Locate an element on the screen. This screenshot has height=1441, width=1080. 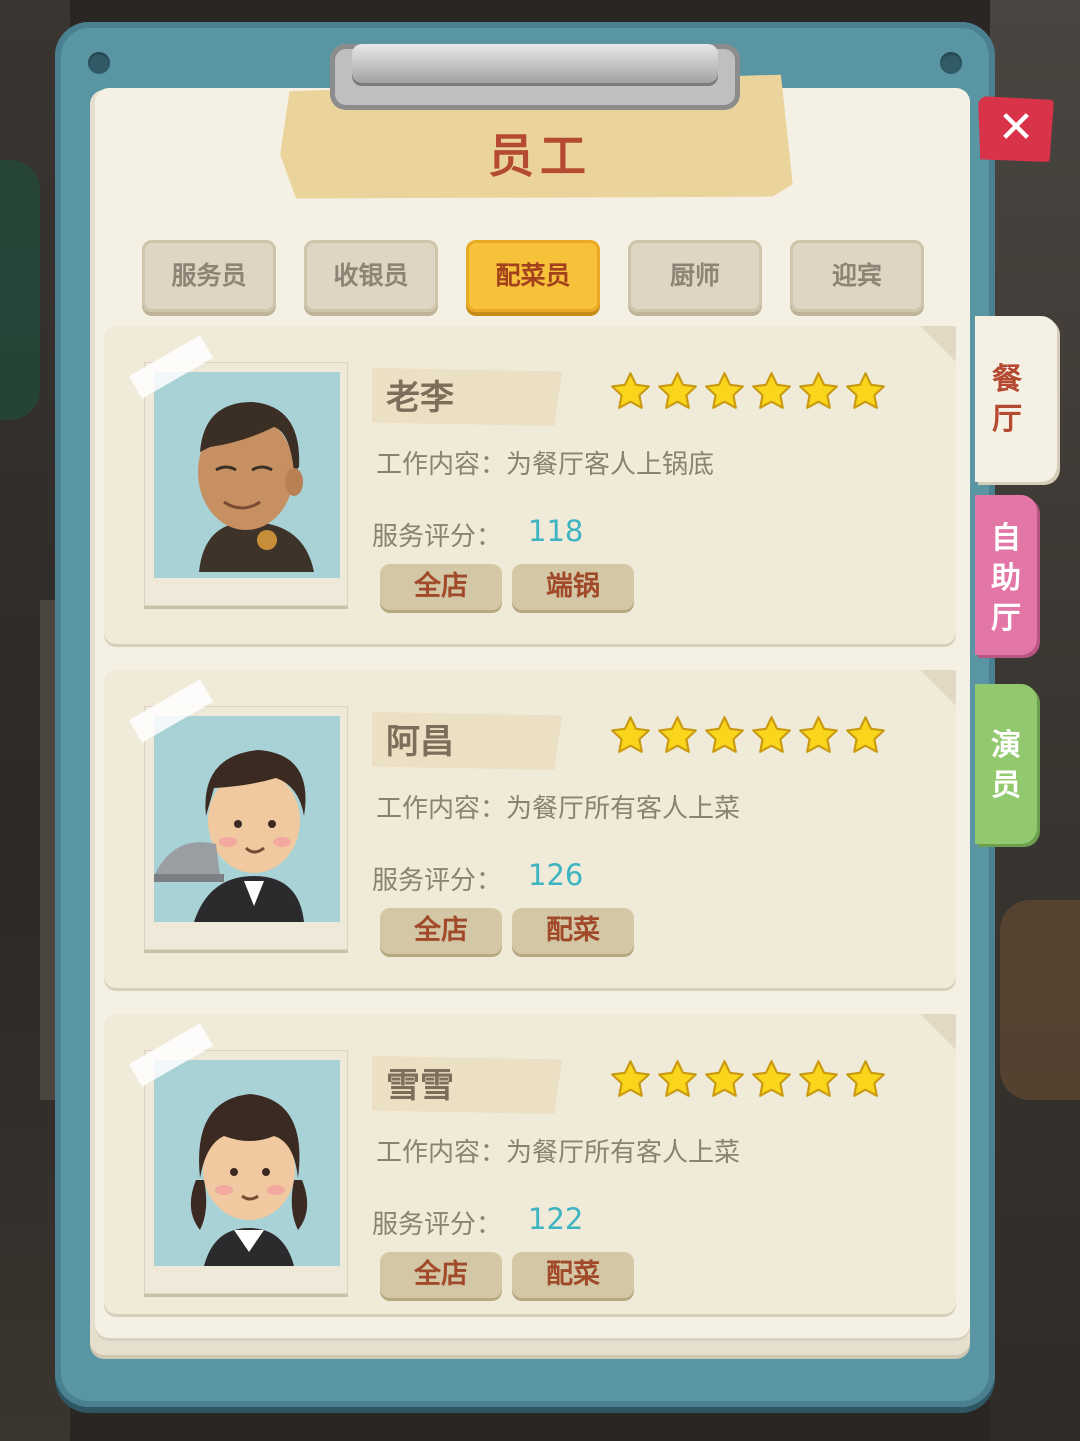
side-tab-performer: 演员 is located at coordinates (1006, 764).